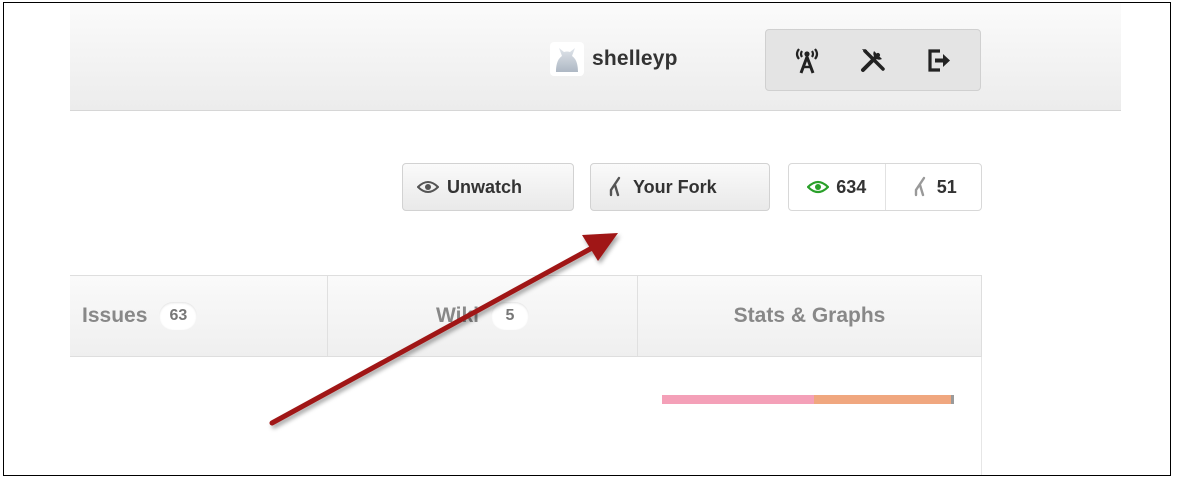 Image resolution: width=1177 pixels, height=478 pixels. I want to click on language-bar, so click(808, 399).